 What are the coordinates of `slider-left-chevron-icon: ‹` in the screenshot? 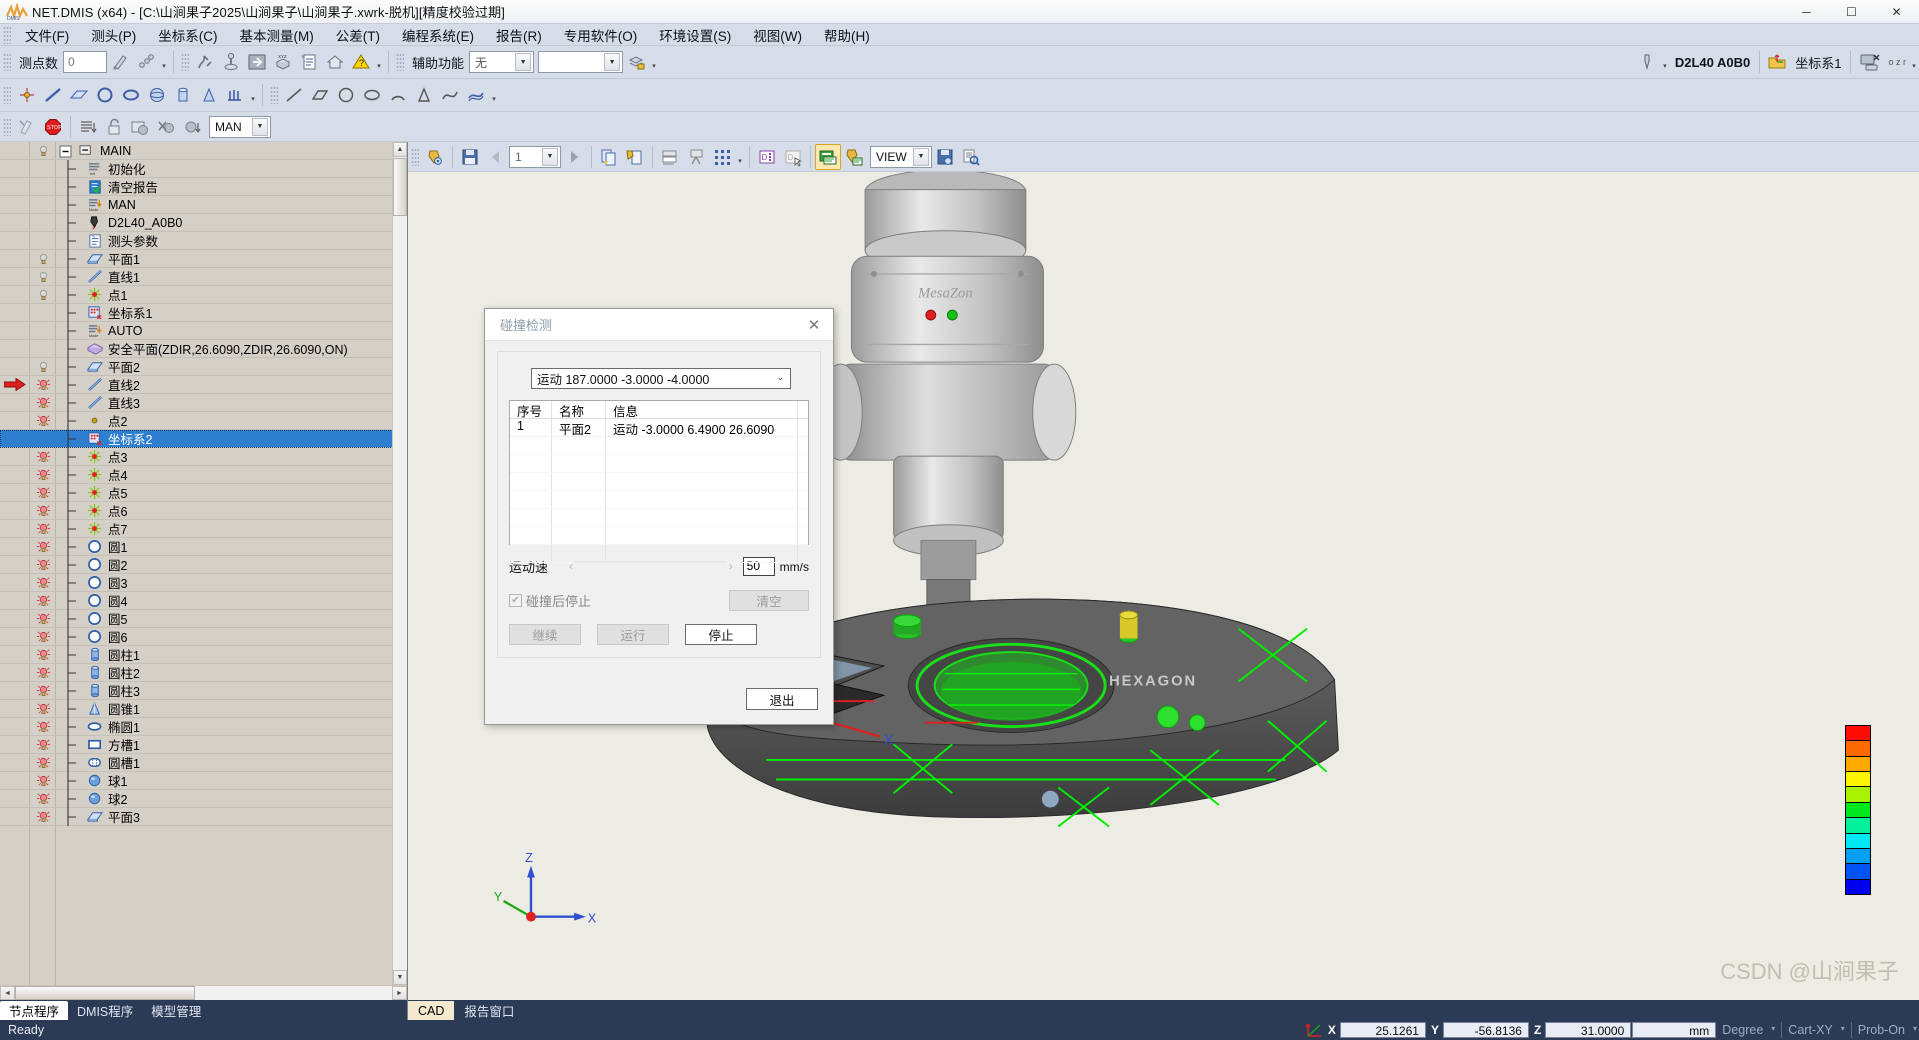 It's located at (571, 566).